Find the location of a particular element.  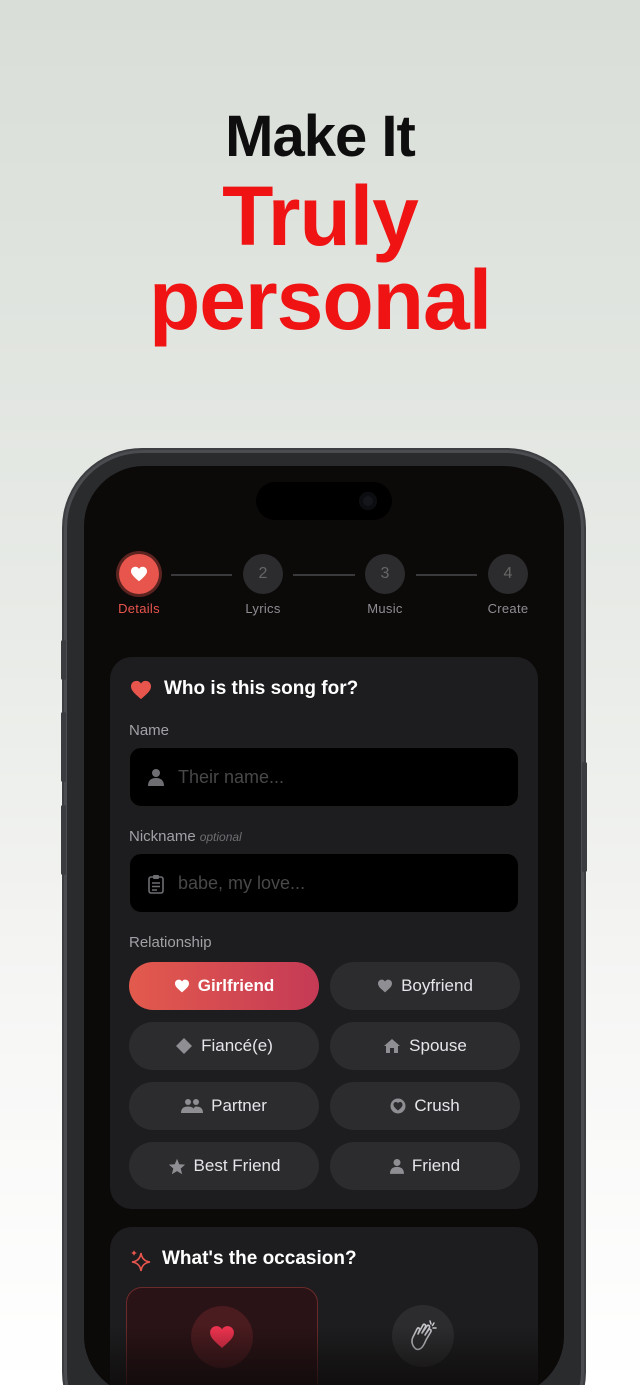

nickname-label-text: Nickname is located at coordinates (162, 836).